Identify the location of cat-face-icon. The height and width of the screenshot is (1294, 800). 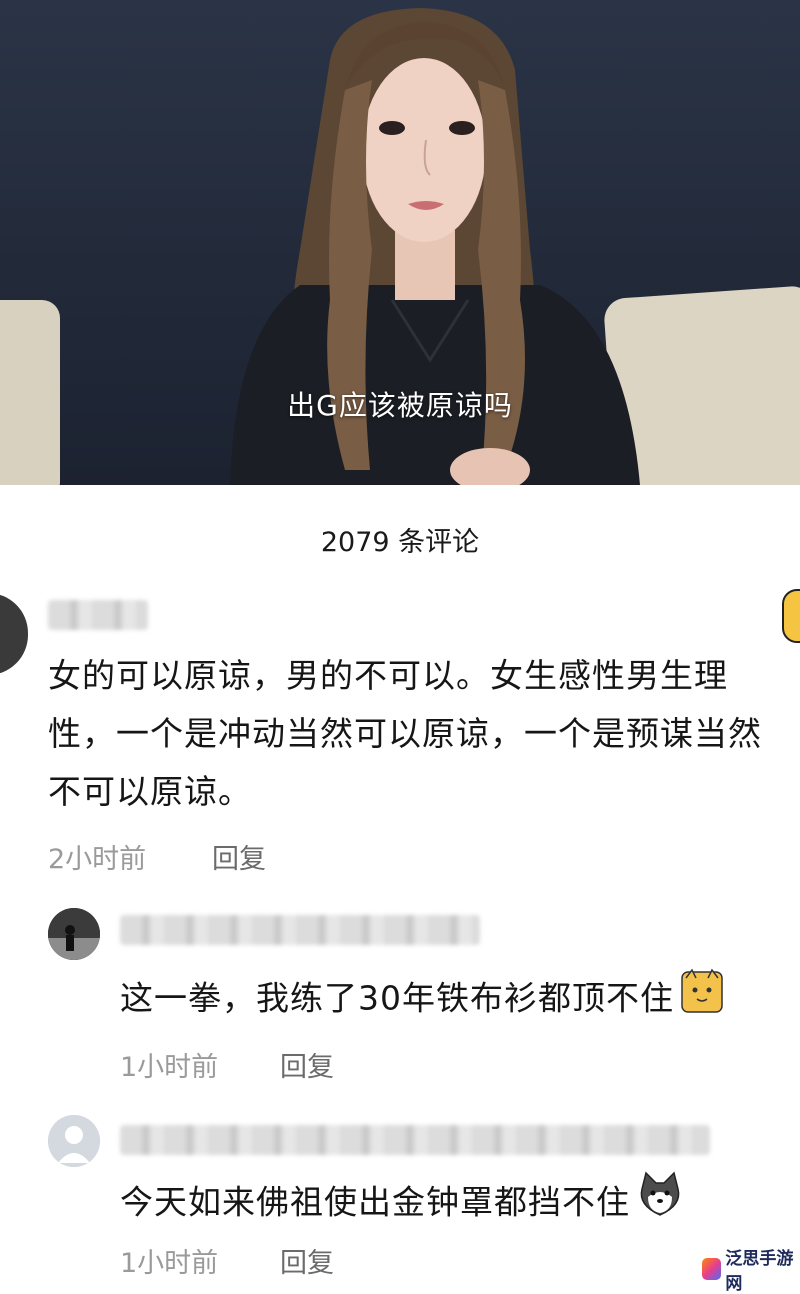
(702, 1000).